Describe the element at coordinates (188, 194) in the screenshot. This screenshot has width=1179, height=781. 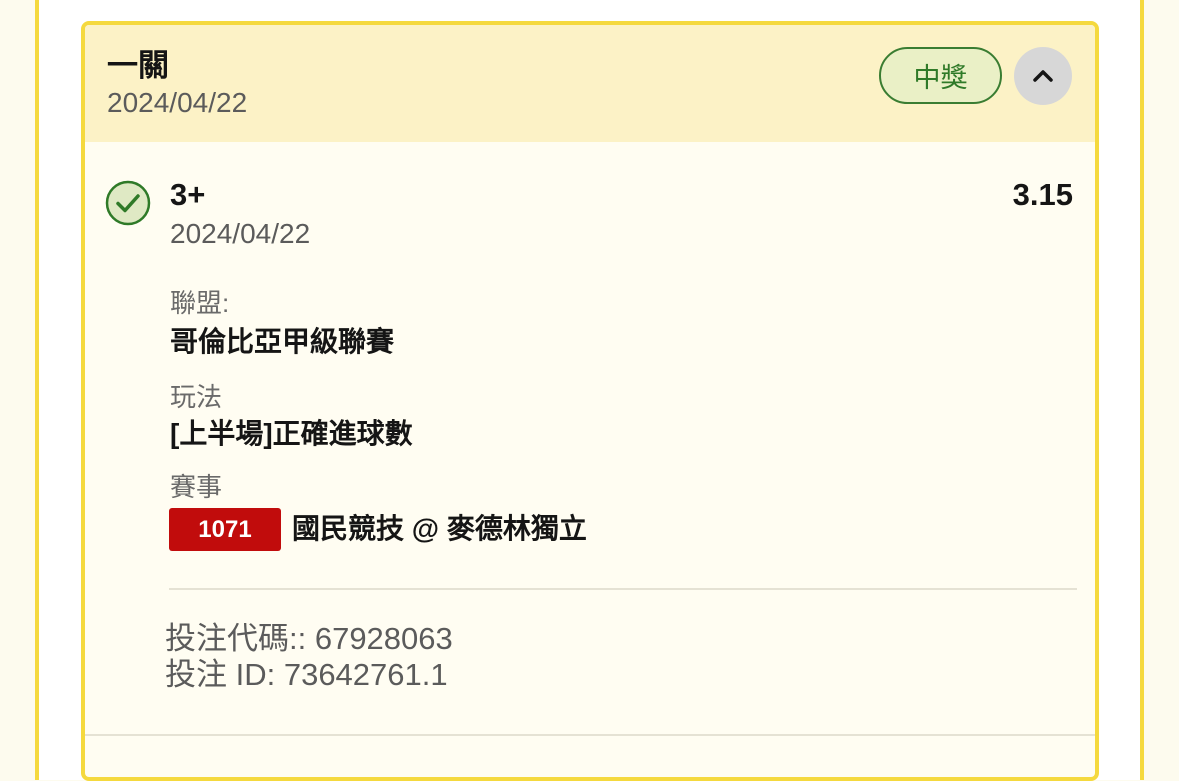
I see `selection-name: 3+` at that location.